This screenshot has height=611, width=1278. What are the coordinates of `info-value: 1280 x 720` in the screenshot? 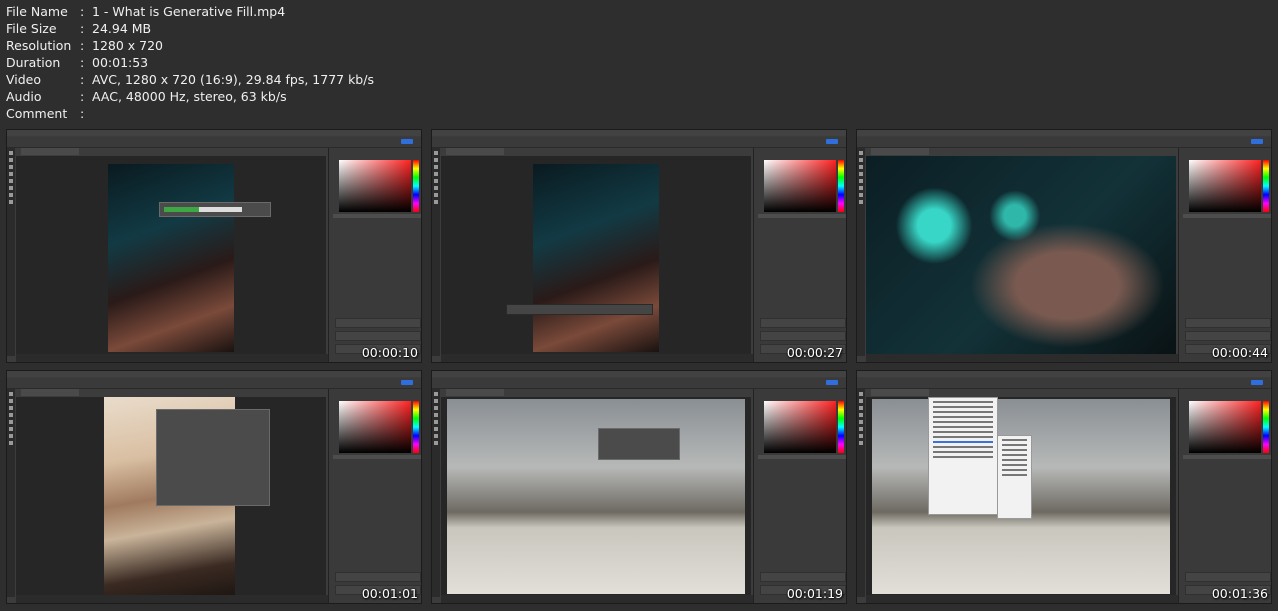 It's located at (128, 45).